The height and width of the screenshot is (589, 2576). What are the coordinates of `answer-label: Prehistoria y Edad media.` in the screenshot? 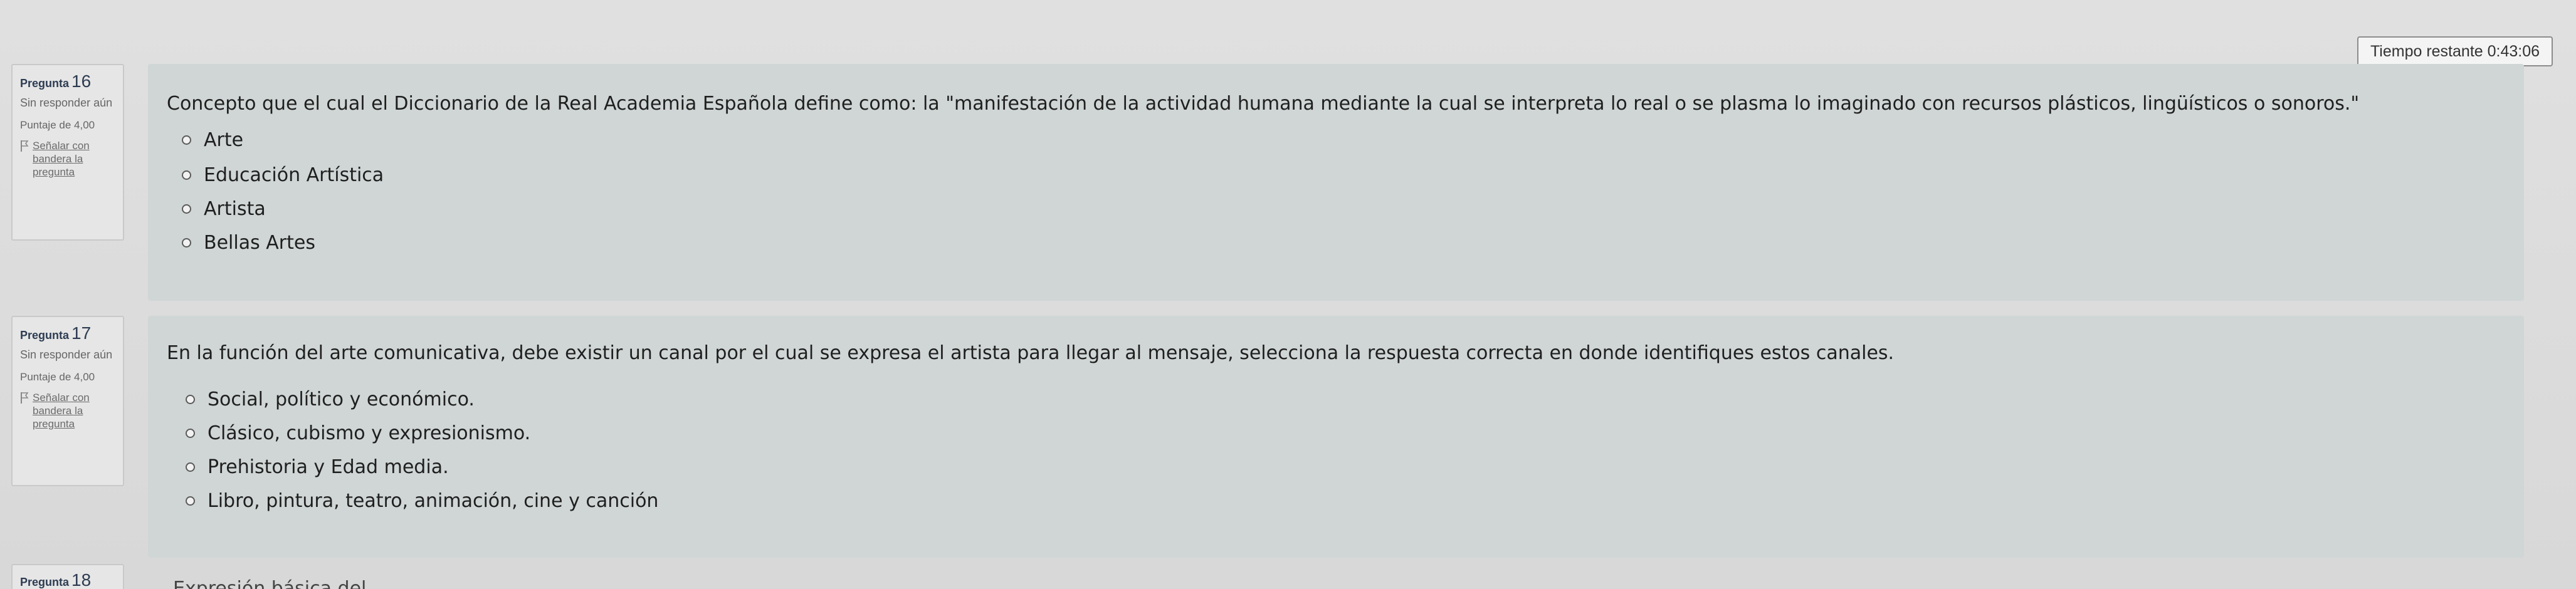 It's located at (328, 467).